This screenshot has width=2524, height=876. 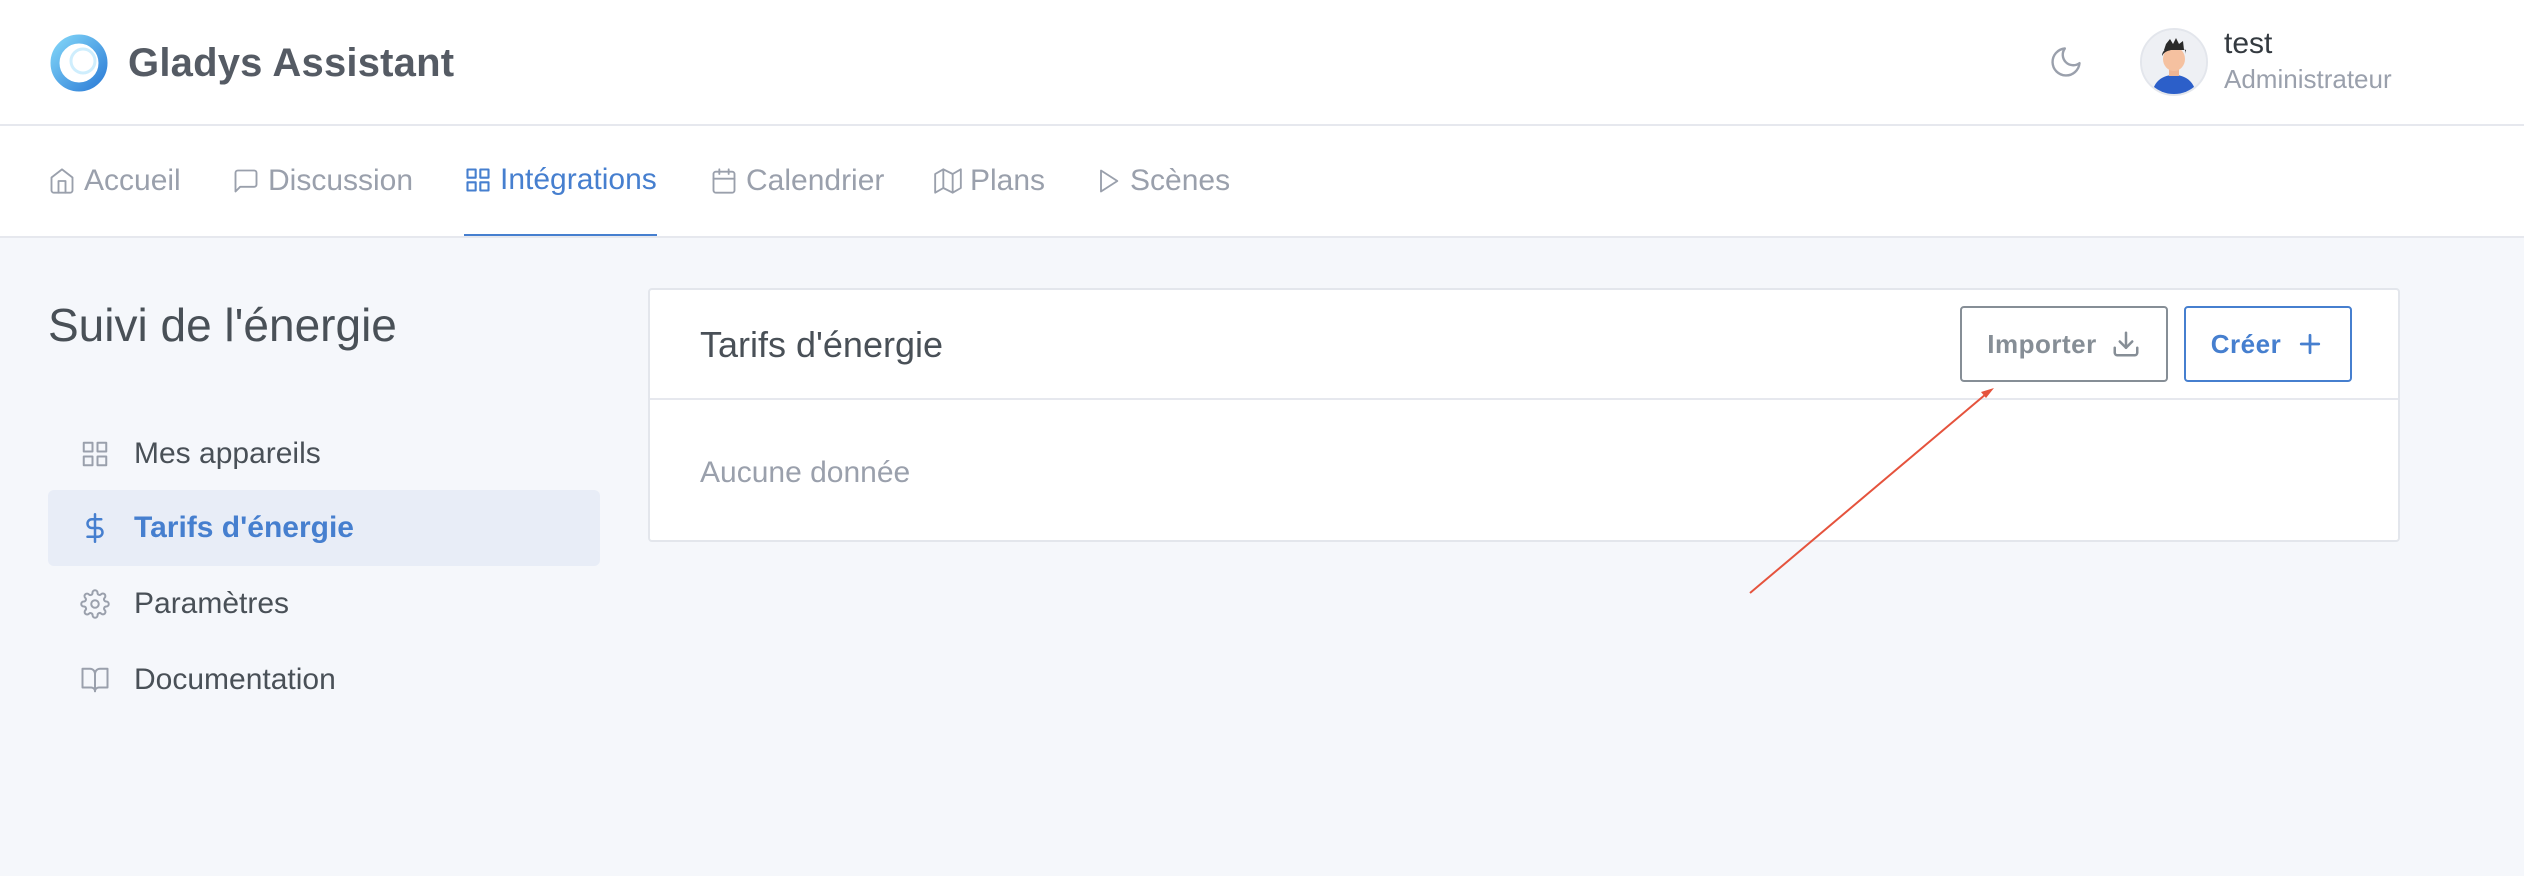 I want to click on avatar, so click(x=2174, y=62).